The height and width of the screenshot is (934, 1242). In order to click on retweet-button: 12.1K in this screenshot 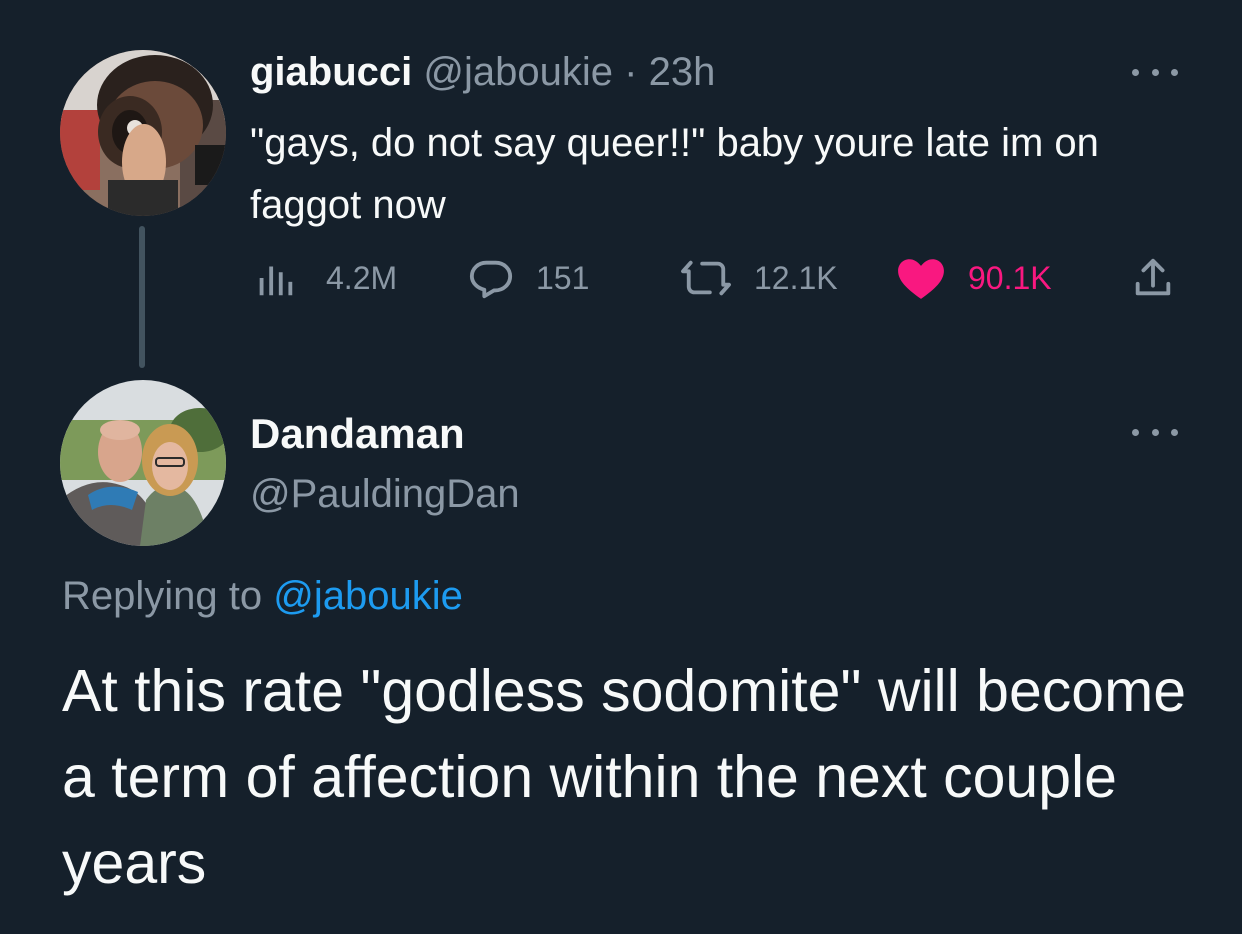, I will do `click(758, 278)`.